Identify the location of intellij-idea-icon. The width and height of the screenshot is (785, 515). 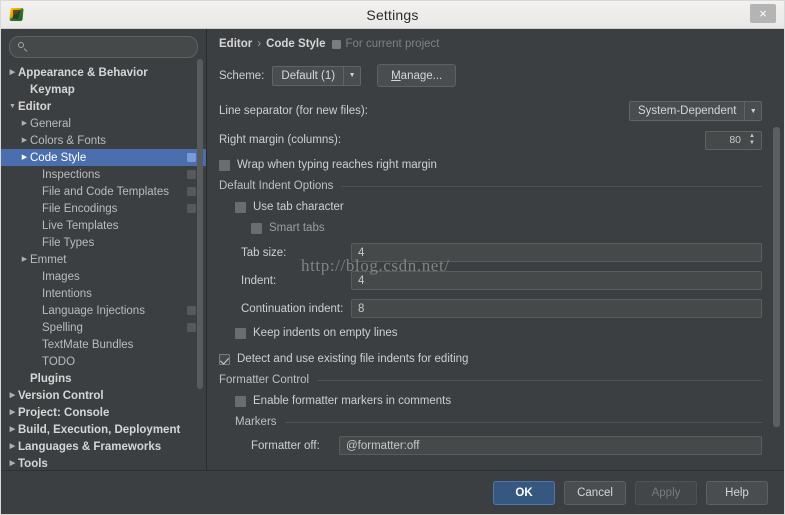
(17, 14).